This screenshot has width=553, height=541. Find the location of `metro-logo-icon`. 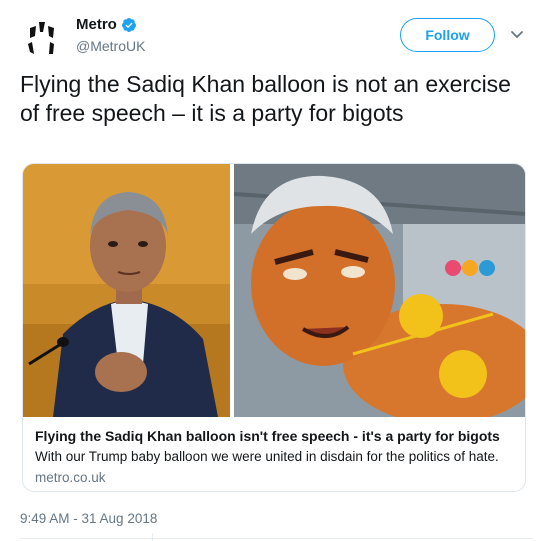

metro-logo-icon is located at coordinates (41, 38).